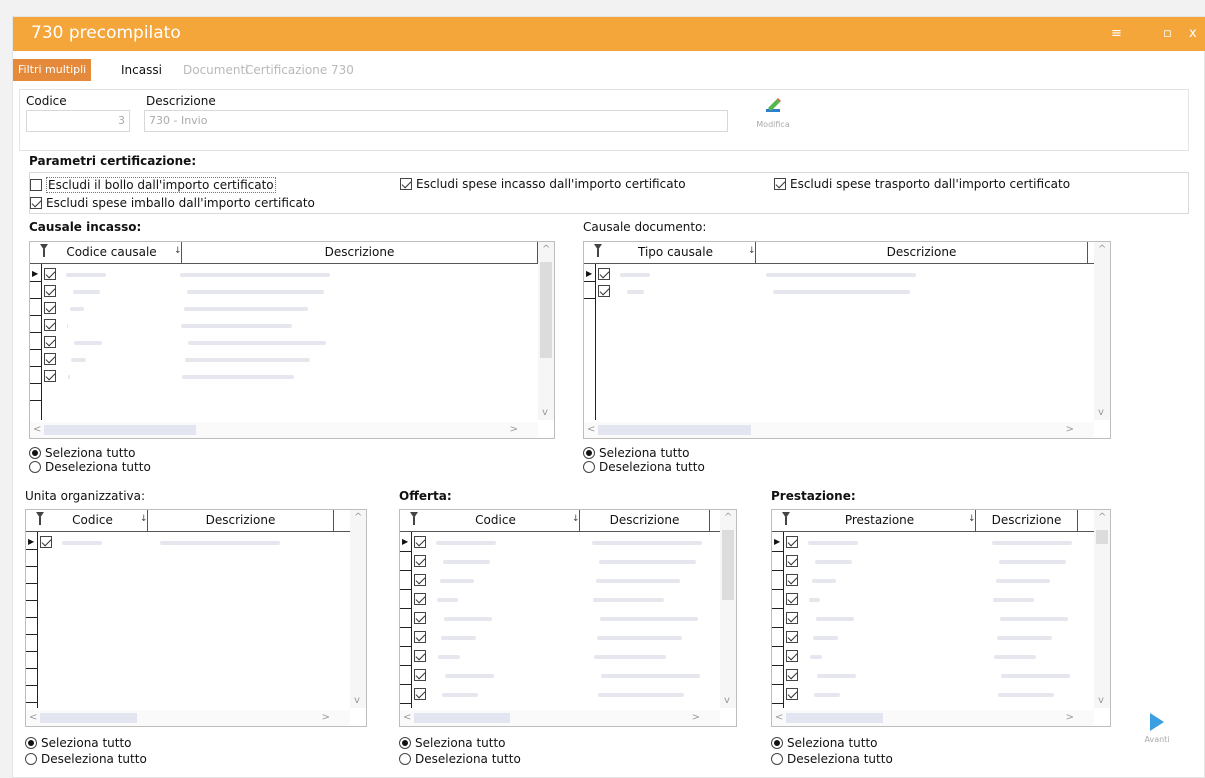 The image size is (1205, 778). I want to click on causale-incasso-select-all-radio: Seleziona tutto, so click(82, 453).